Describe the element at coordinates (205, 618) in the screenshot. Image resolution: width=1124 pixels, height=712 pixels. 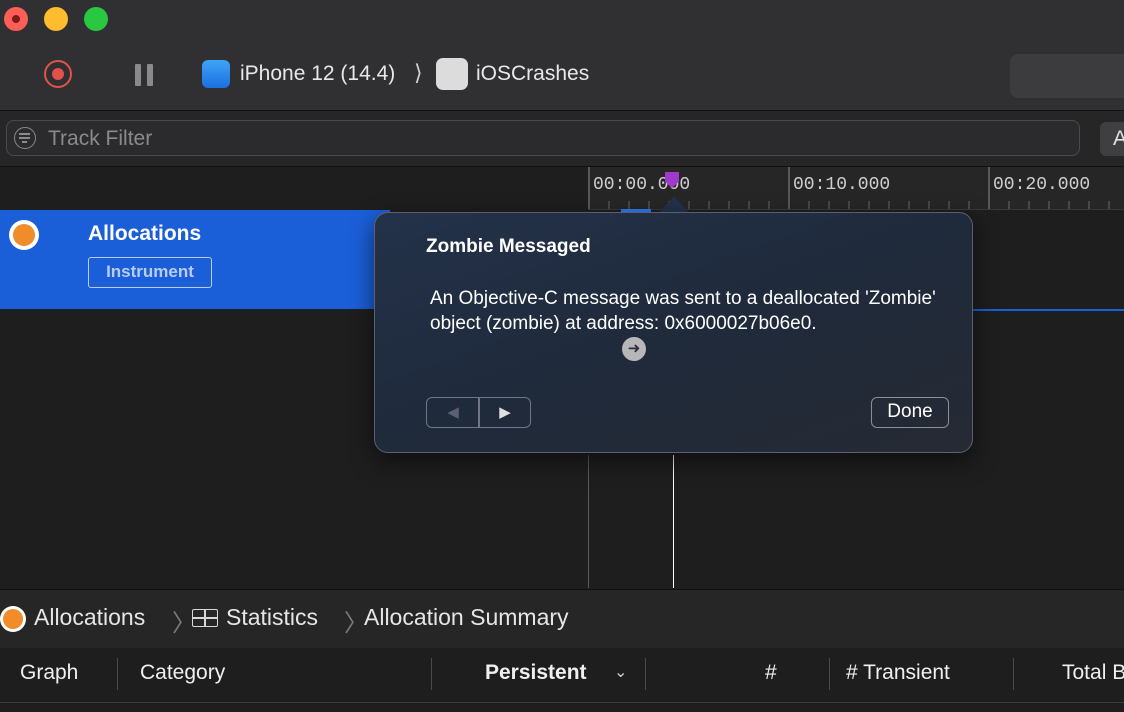
I see `table-icon` at that location.